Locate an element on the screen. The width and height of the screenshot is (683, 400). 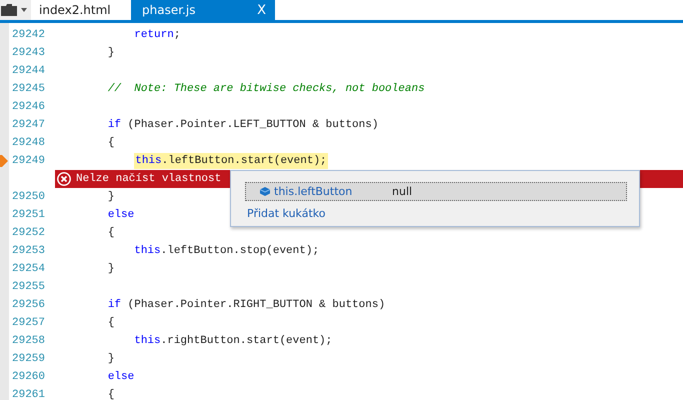
line-number: 29261 is located at coordinates (28, 394).